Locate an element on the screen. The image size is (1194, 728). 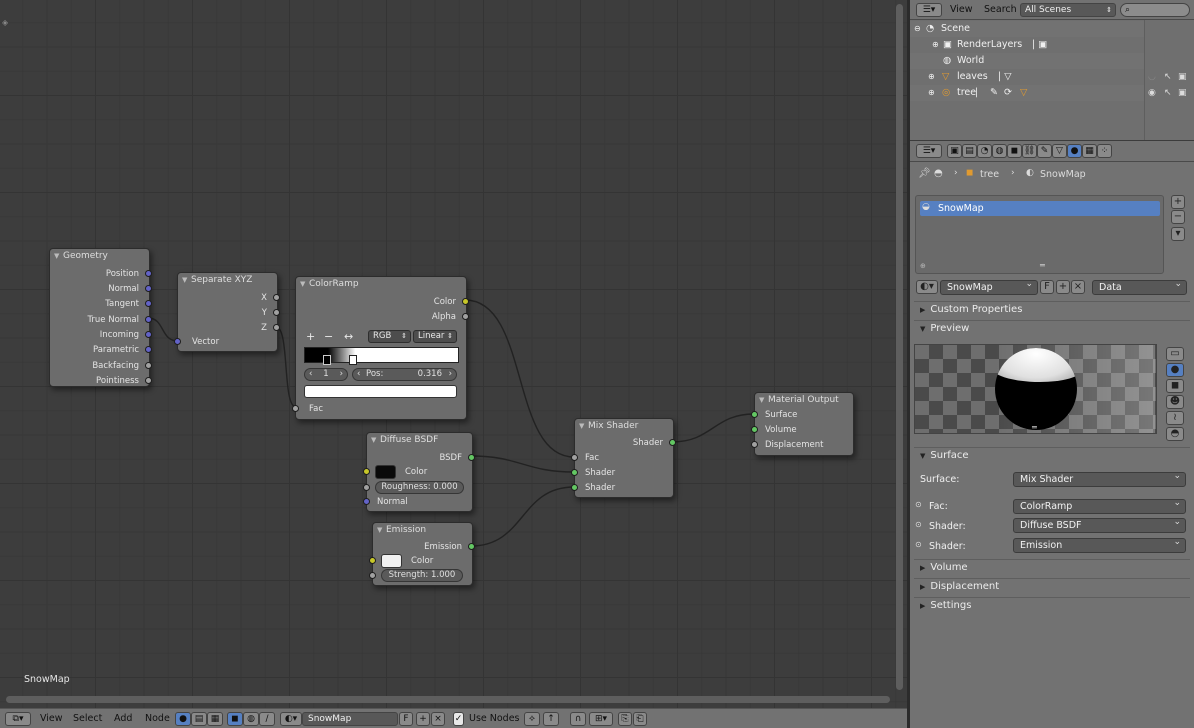
panel-custom-properties: ▶ Custom Properties is located at coordinates (971, 309).